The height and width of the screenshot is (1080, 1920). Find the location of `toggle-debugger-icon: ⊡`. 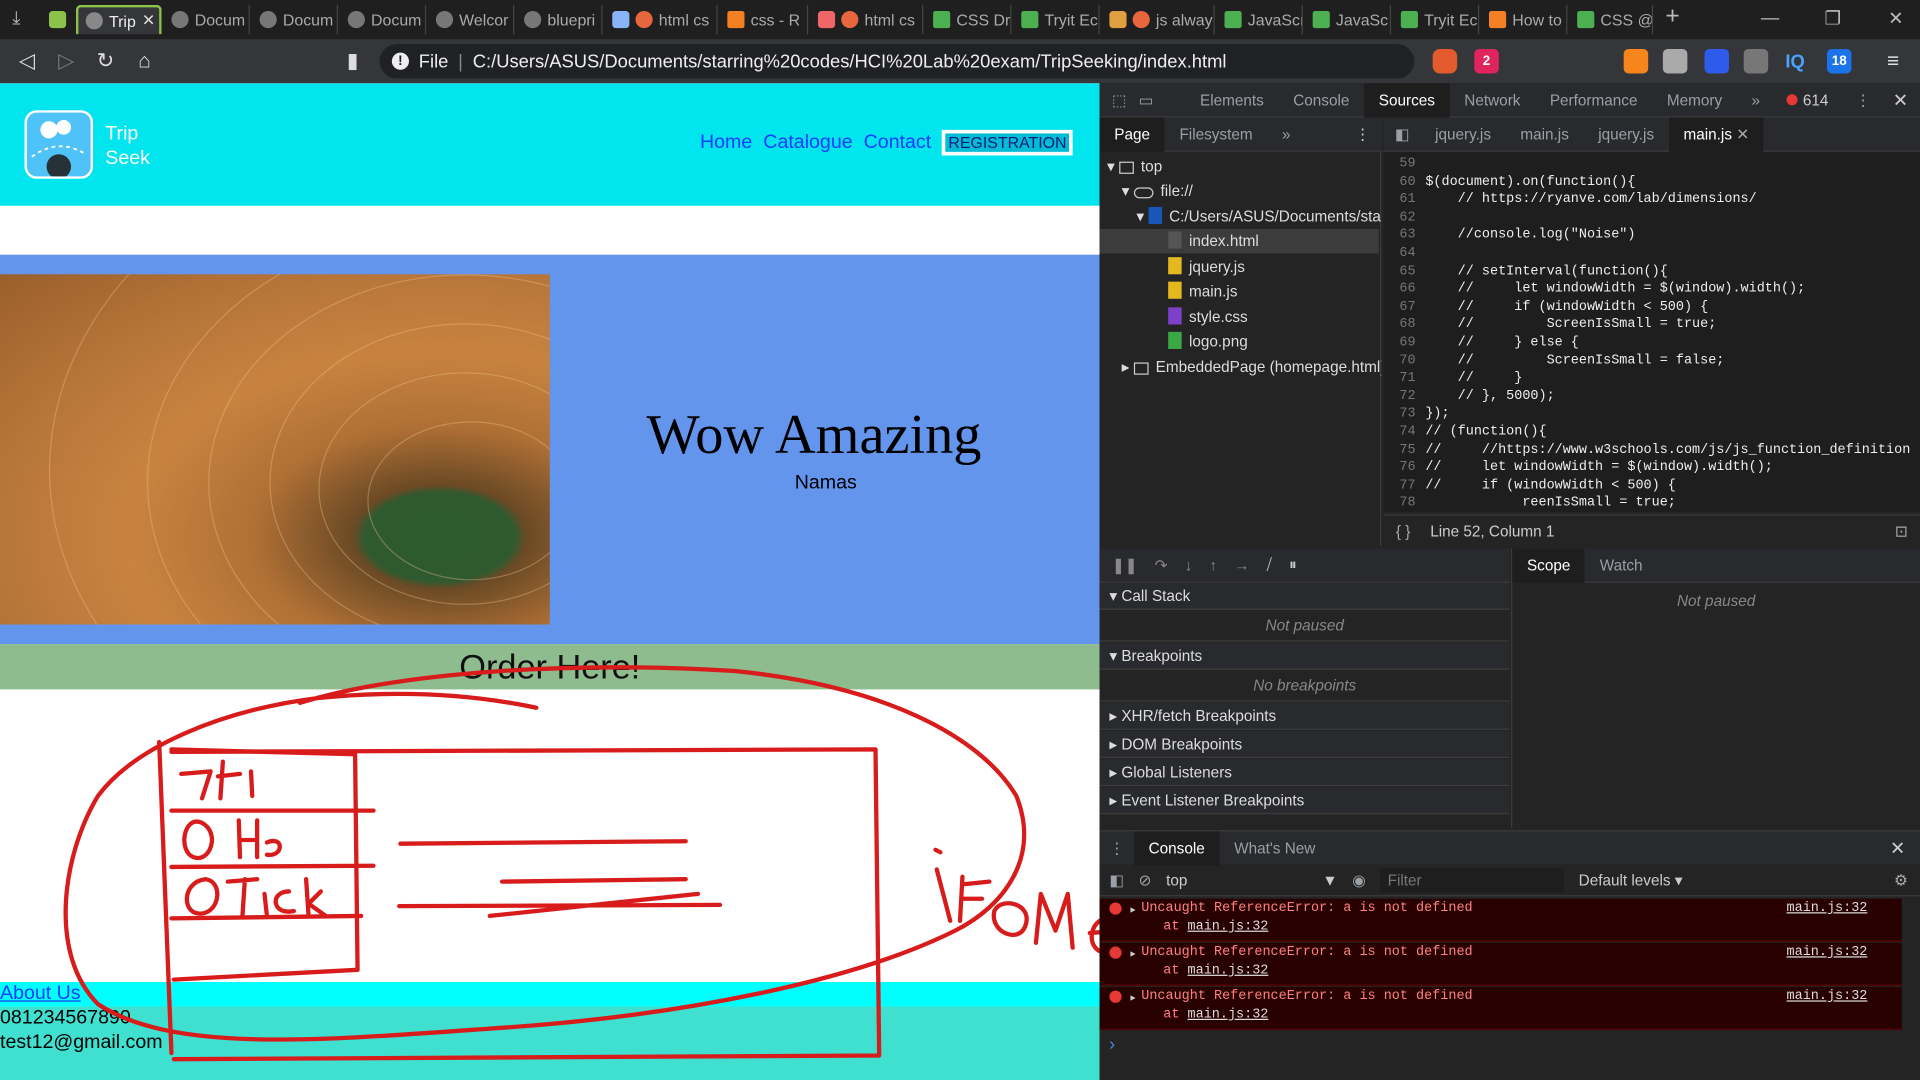

toggle-debugger-icon: ⊡ is located at coordinates (1901, 532).